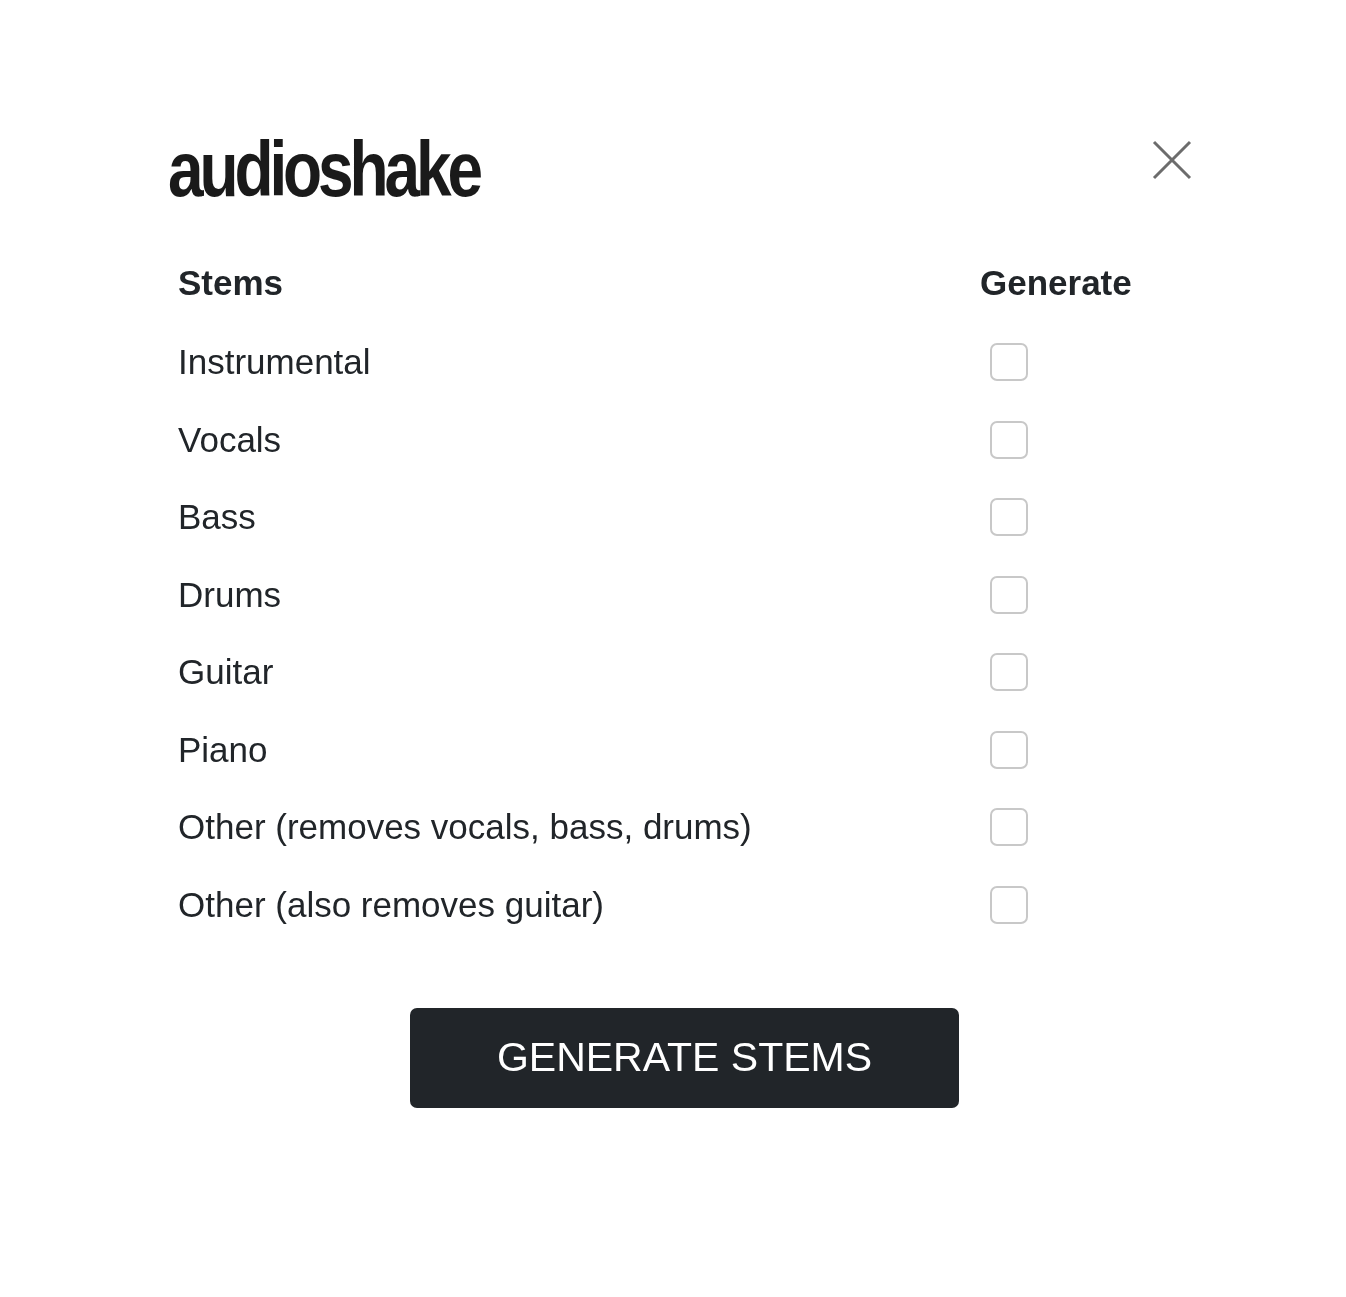 This screenshot has width=1346, height=1297. What do you see at coordinates (230, 439) in the screenshot?
I see `stem-label: Vocals` at bounding box center [230, 439].